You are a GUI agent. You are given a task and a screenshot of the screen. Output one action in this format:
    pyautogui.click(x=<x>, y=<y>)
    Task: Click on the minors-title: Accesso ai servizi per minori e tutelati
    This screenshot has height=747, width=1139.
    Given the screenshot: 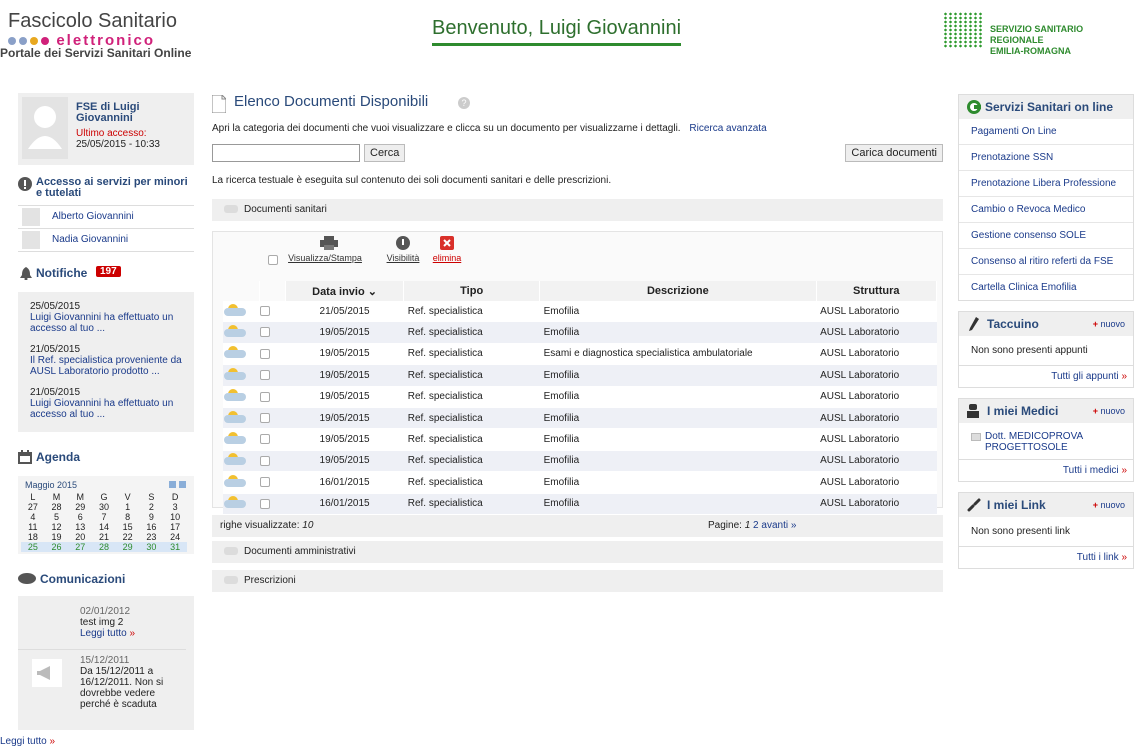 What is the action you would take?
    pyautogui.click(x=112, y=187)
    